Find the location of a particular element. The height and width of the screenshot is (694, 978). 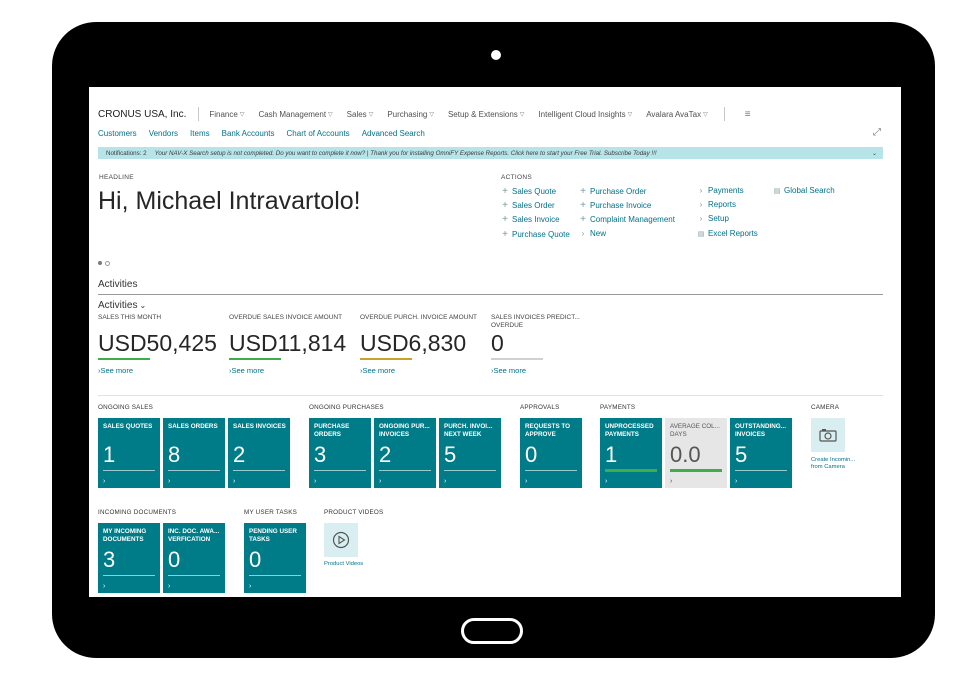

activities-group-toggle: Activities ⌄ is located at coordinates (122, 305).